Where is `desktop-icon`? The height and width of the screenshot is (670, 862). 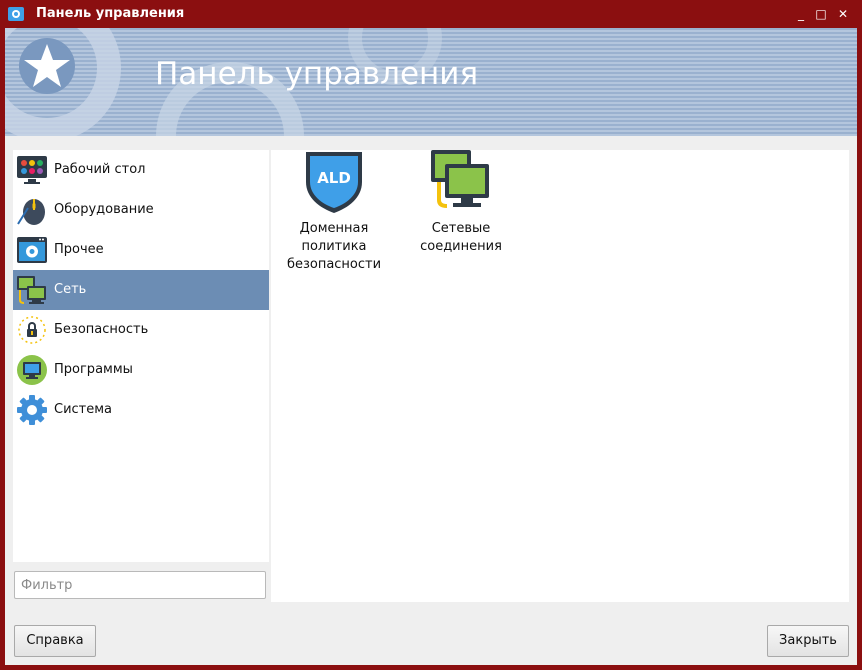 desktop-icon is located at coordinates (32, 170).